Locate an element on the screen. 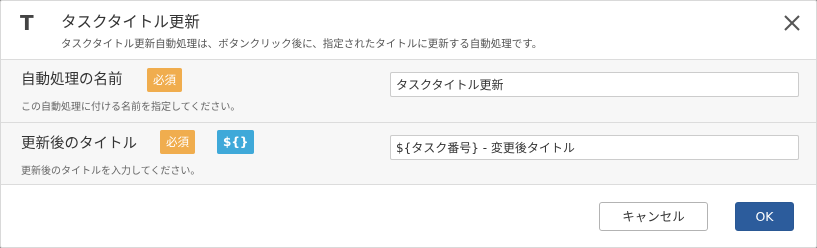  automation-name-help: この自動処理に付ける名前を指定してください。 is located at coordinates (131, 107).